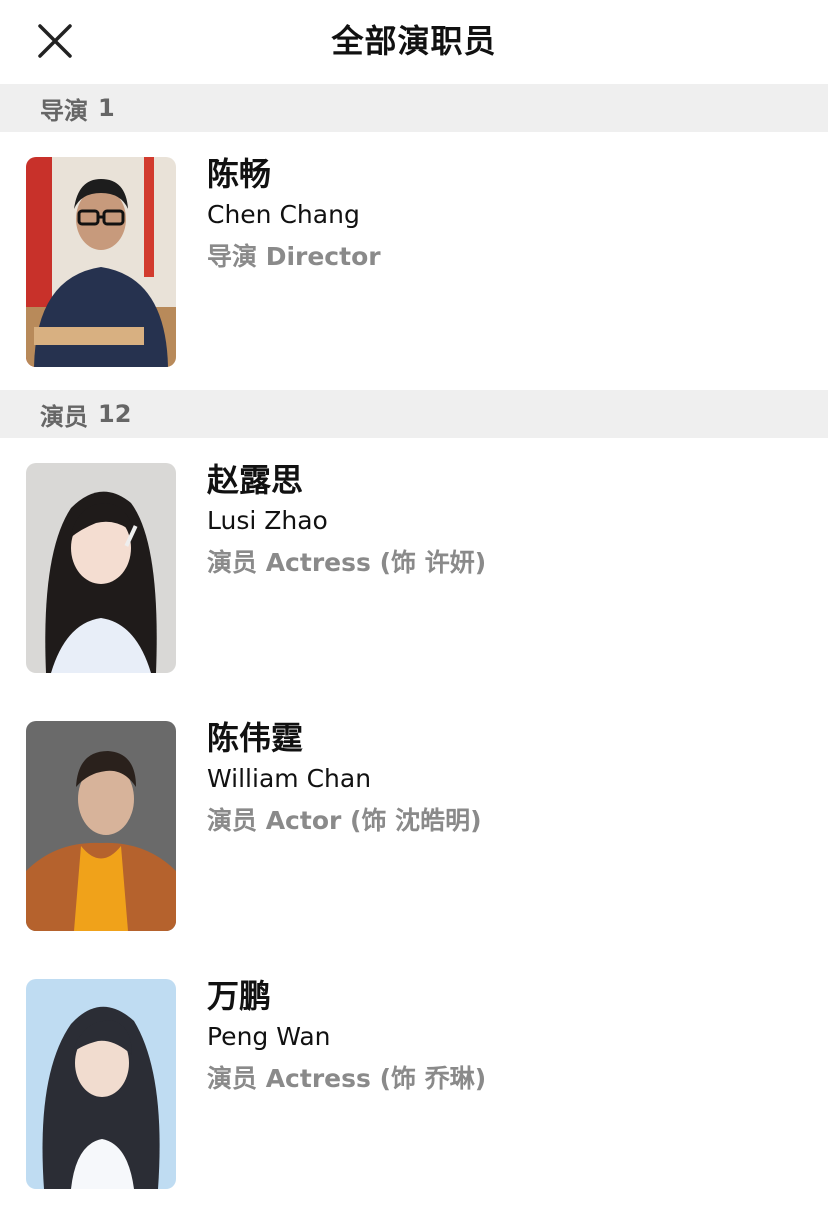 This screenshot has height=1225, width=828. What do you see at coordinates (269, 1036) in the screenshot?
I see `person-name-en: Peng Wan` at bounding box center [269, 1036].